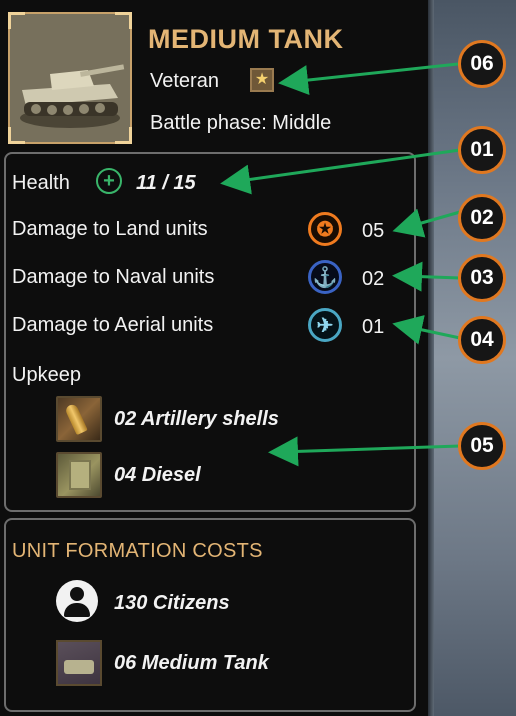  I want to click on callout-badge: 01, so click(482, 150).